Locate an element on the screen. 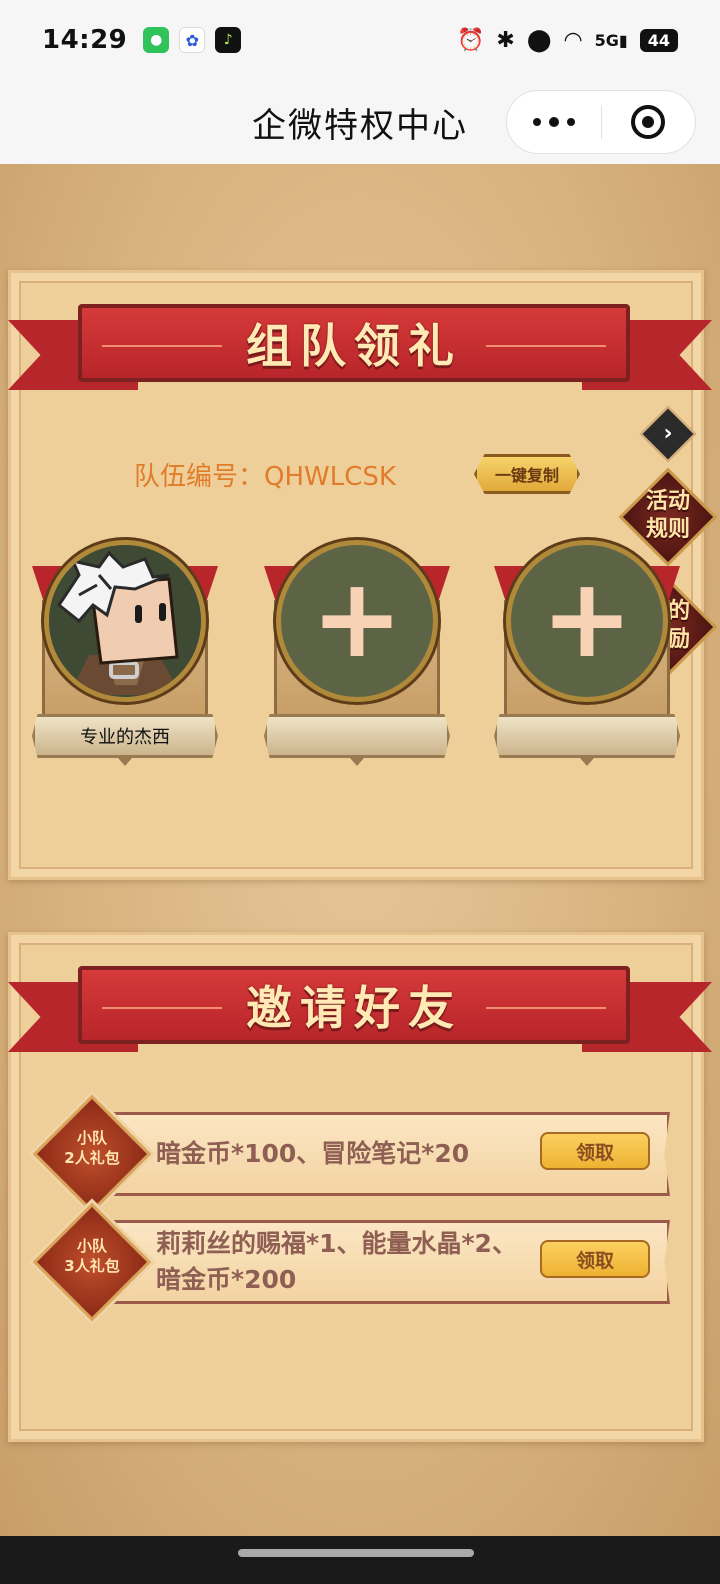  reward-row: 小队 3人礼包 莉莉丝的赐福*1、能量水晶*2、 暗金币*200 领取 is located at coordinates (351, 1262).